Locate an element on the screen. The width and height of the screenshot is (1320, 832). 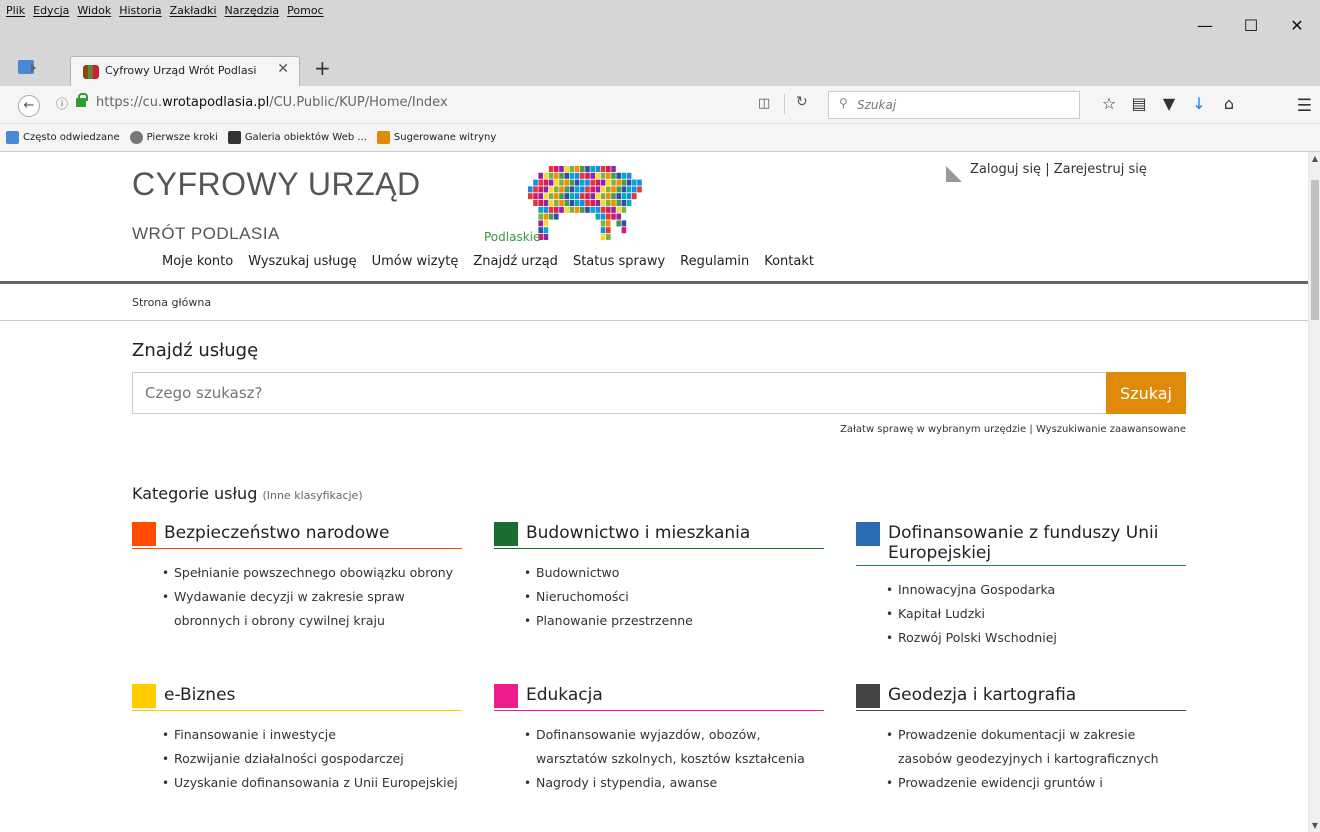
category-item-link: Spełnianie powszechnego obowiązku obrony is located at coordinates (312, 573).